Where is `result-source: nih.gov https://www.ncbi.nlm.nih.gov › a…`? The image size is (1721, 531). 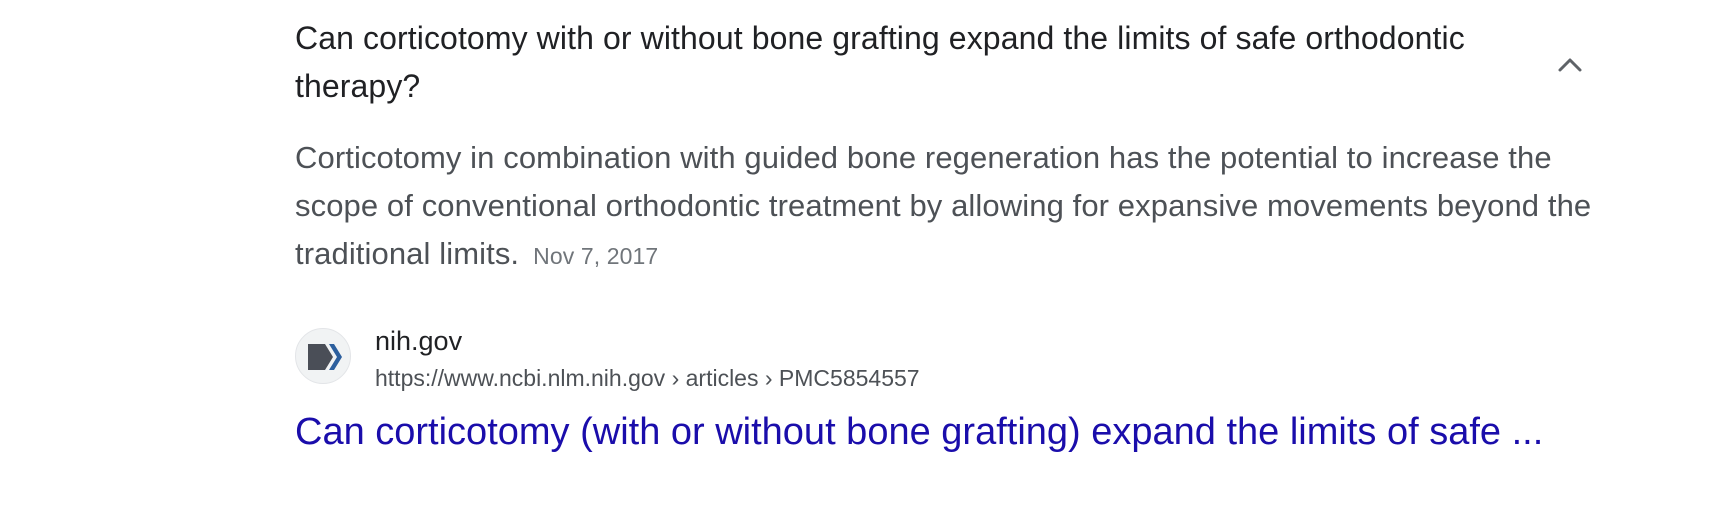 result-source: nih.gov https://www.ncbi.nlm.nih.gov › a… is located at coordinates (945, 360).